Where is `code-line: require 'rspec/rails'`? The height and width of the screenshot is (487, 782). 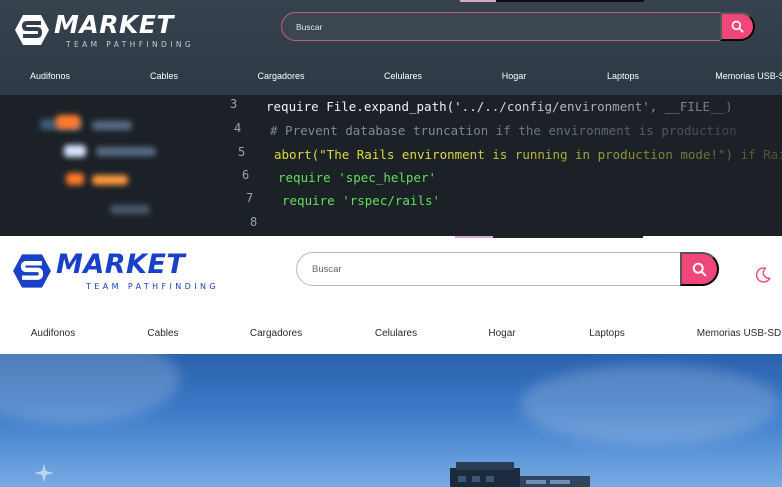 code-line: require 'rspec/rails' is located at coordinates (361, 200).